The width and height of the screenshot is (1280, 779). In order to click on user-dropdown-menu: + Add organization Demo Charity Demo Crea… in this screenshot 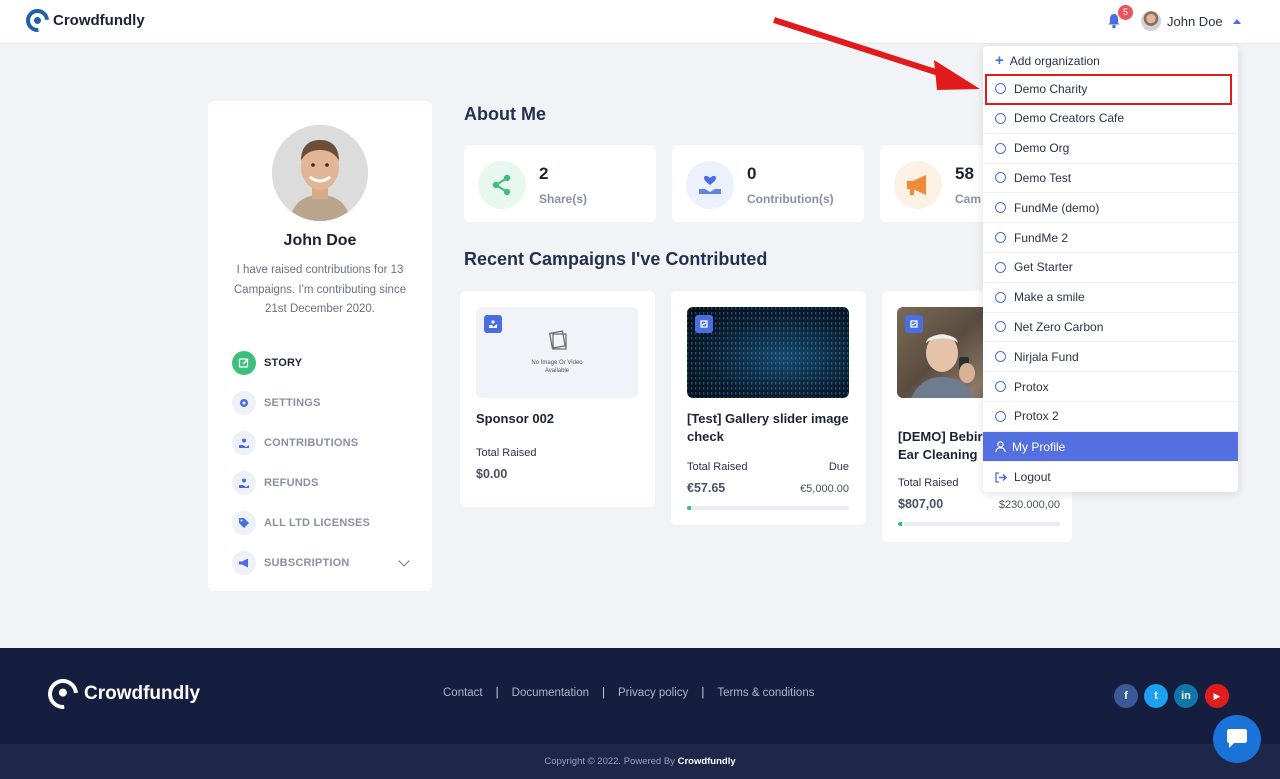, I will do `click(1110, 269)`.